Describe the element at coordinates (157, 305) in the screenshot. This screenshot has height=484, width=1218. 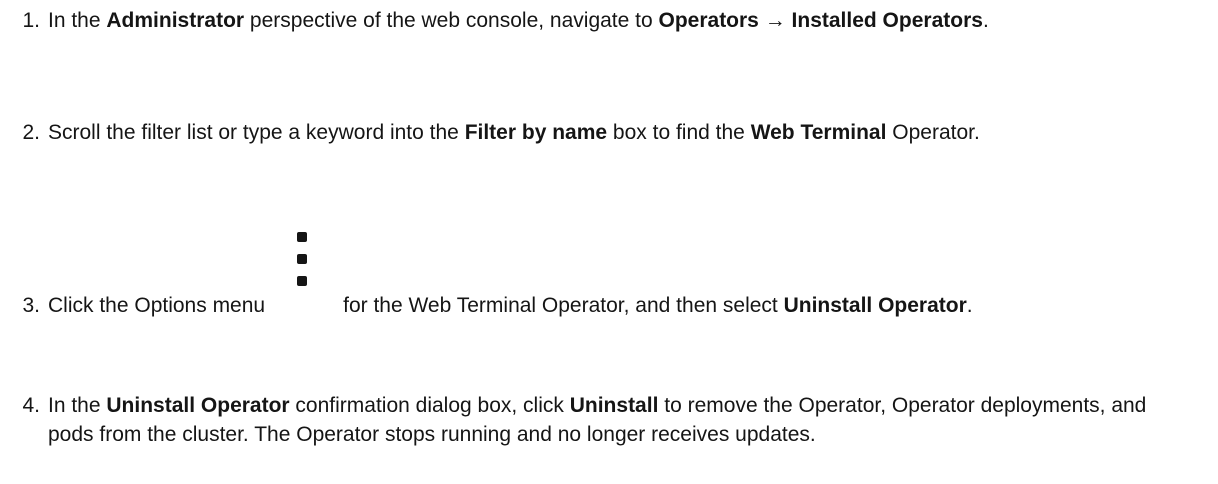
I see `text-segment: Click the Options menu` at that location.